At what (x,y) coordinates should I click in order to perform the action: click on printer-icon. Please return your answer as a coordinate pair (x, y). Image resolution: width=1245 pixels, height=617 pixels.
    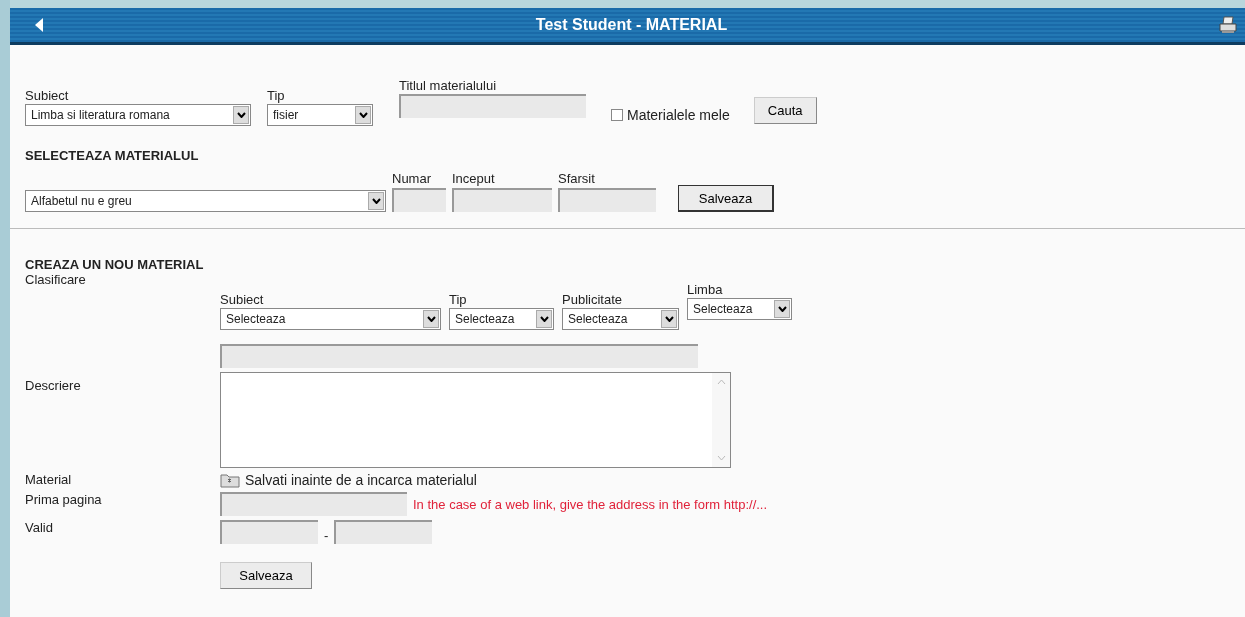
    Looking at the image, I should click on (1228, 25).